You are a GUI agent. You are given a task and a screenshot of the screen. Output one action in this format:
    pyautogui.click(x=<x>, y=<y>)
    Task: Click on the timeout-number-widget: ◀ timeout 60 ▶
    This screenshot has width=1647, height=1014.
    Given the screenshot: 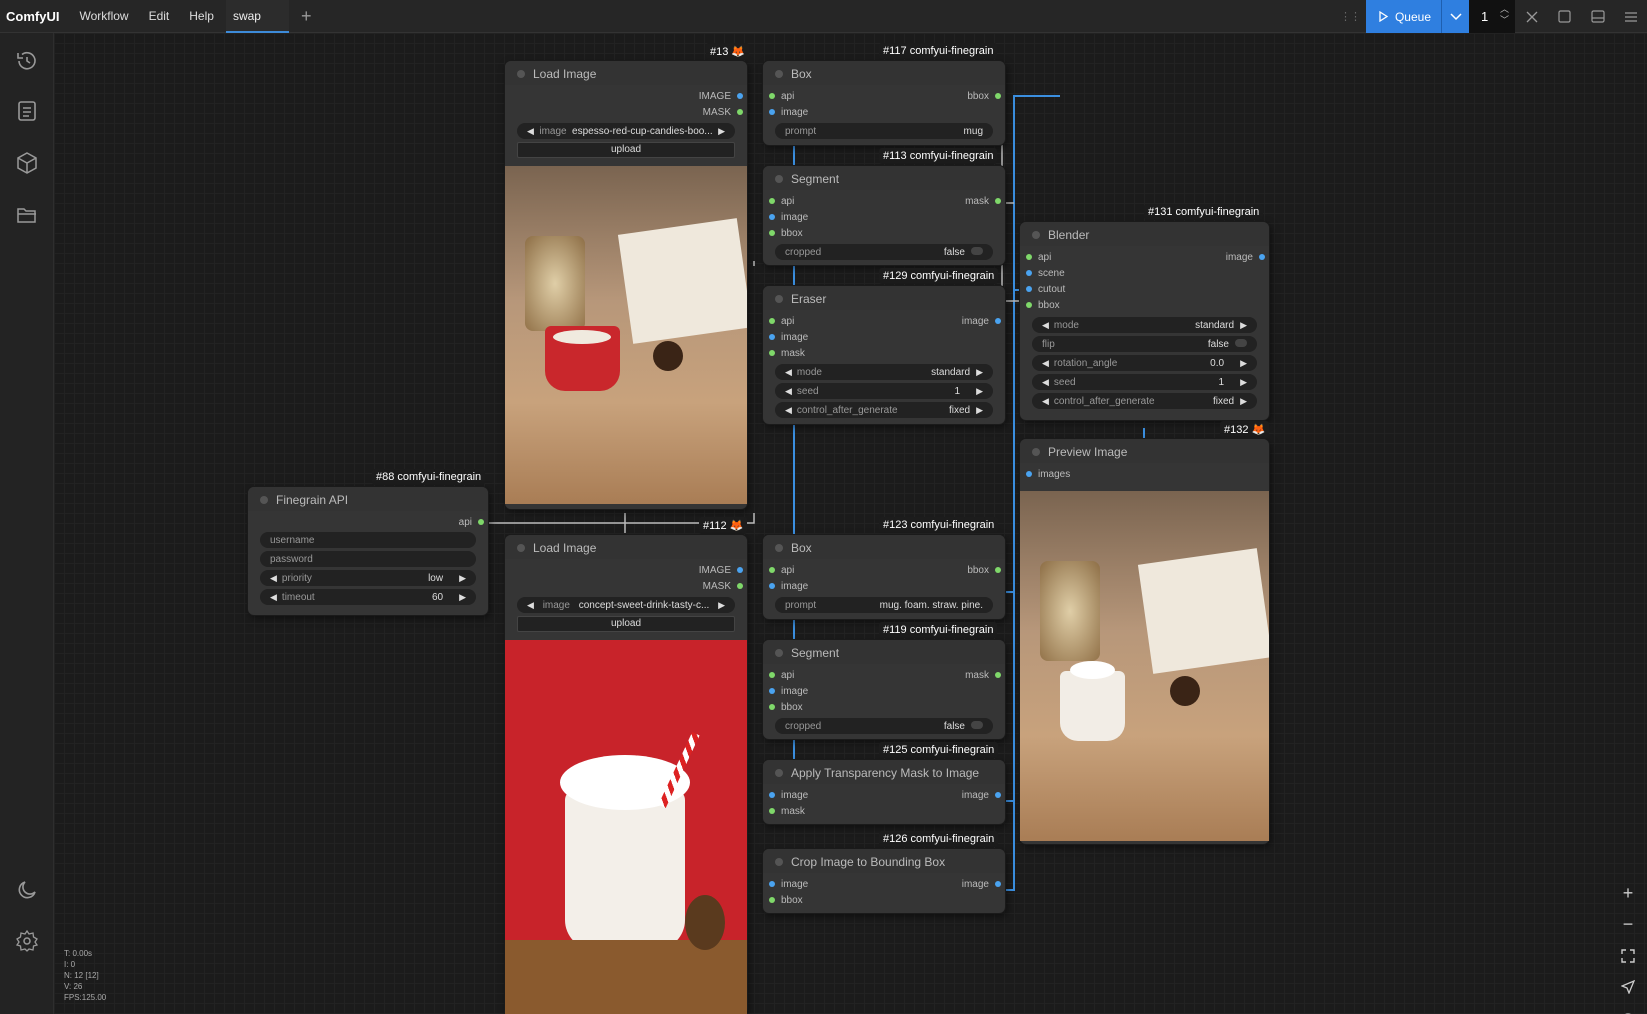 What is the action you would take?
    pyautogui.click(x=368, y=597)
    